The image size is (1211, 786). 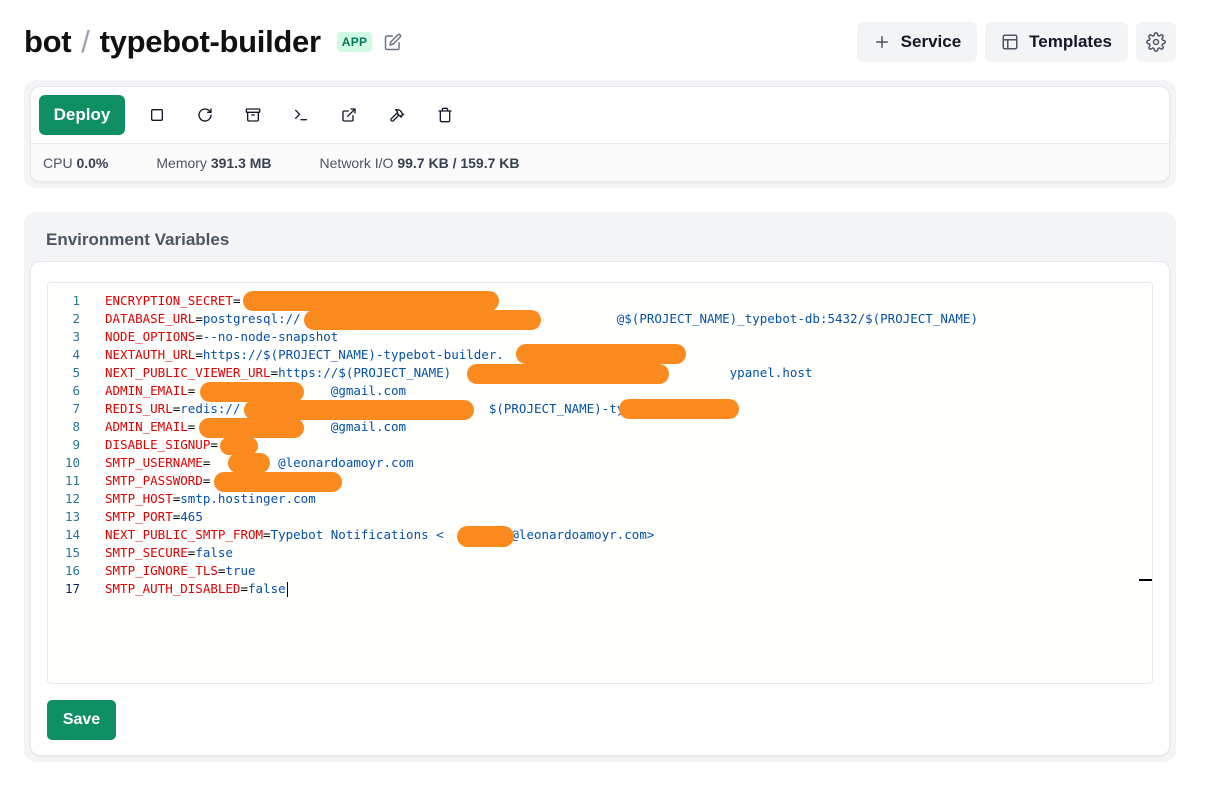 I want to click on line-number: 6, so click(x=76, y=390).